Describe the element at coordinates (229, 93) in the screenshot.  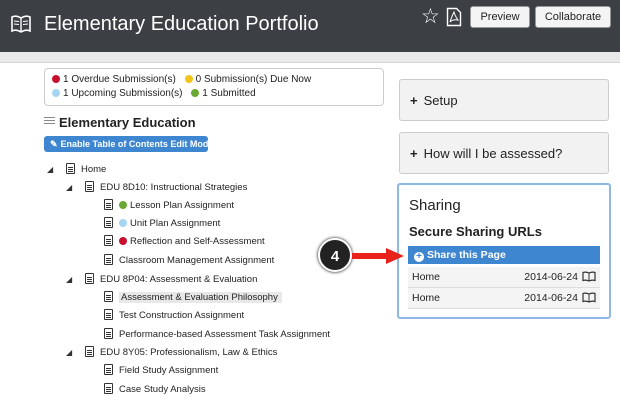
I see `status-submitted-label: 1 Submitted` at that location.